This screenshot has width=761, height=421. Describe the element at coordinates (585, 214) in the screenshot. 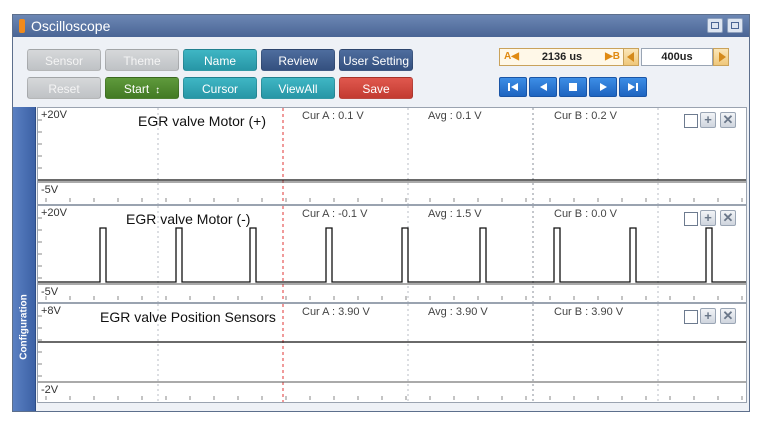

I see `cursor-b-readout: Cur B : 0.0 V` at that location.